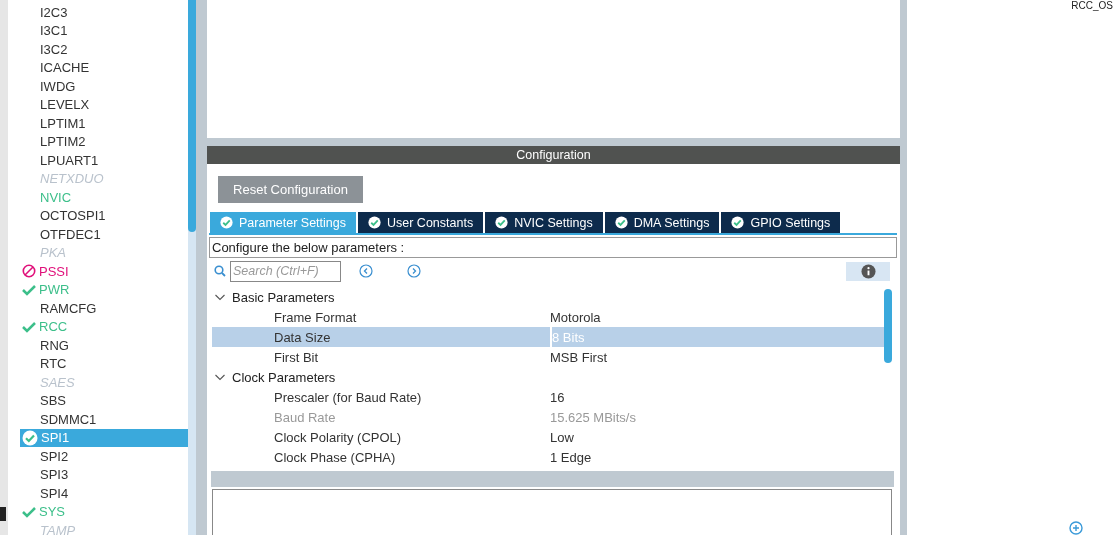  Describe the element at coordinates (104, 215) in the screenshot. I see `peripheral-item: OCTOSPI1` at that location.